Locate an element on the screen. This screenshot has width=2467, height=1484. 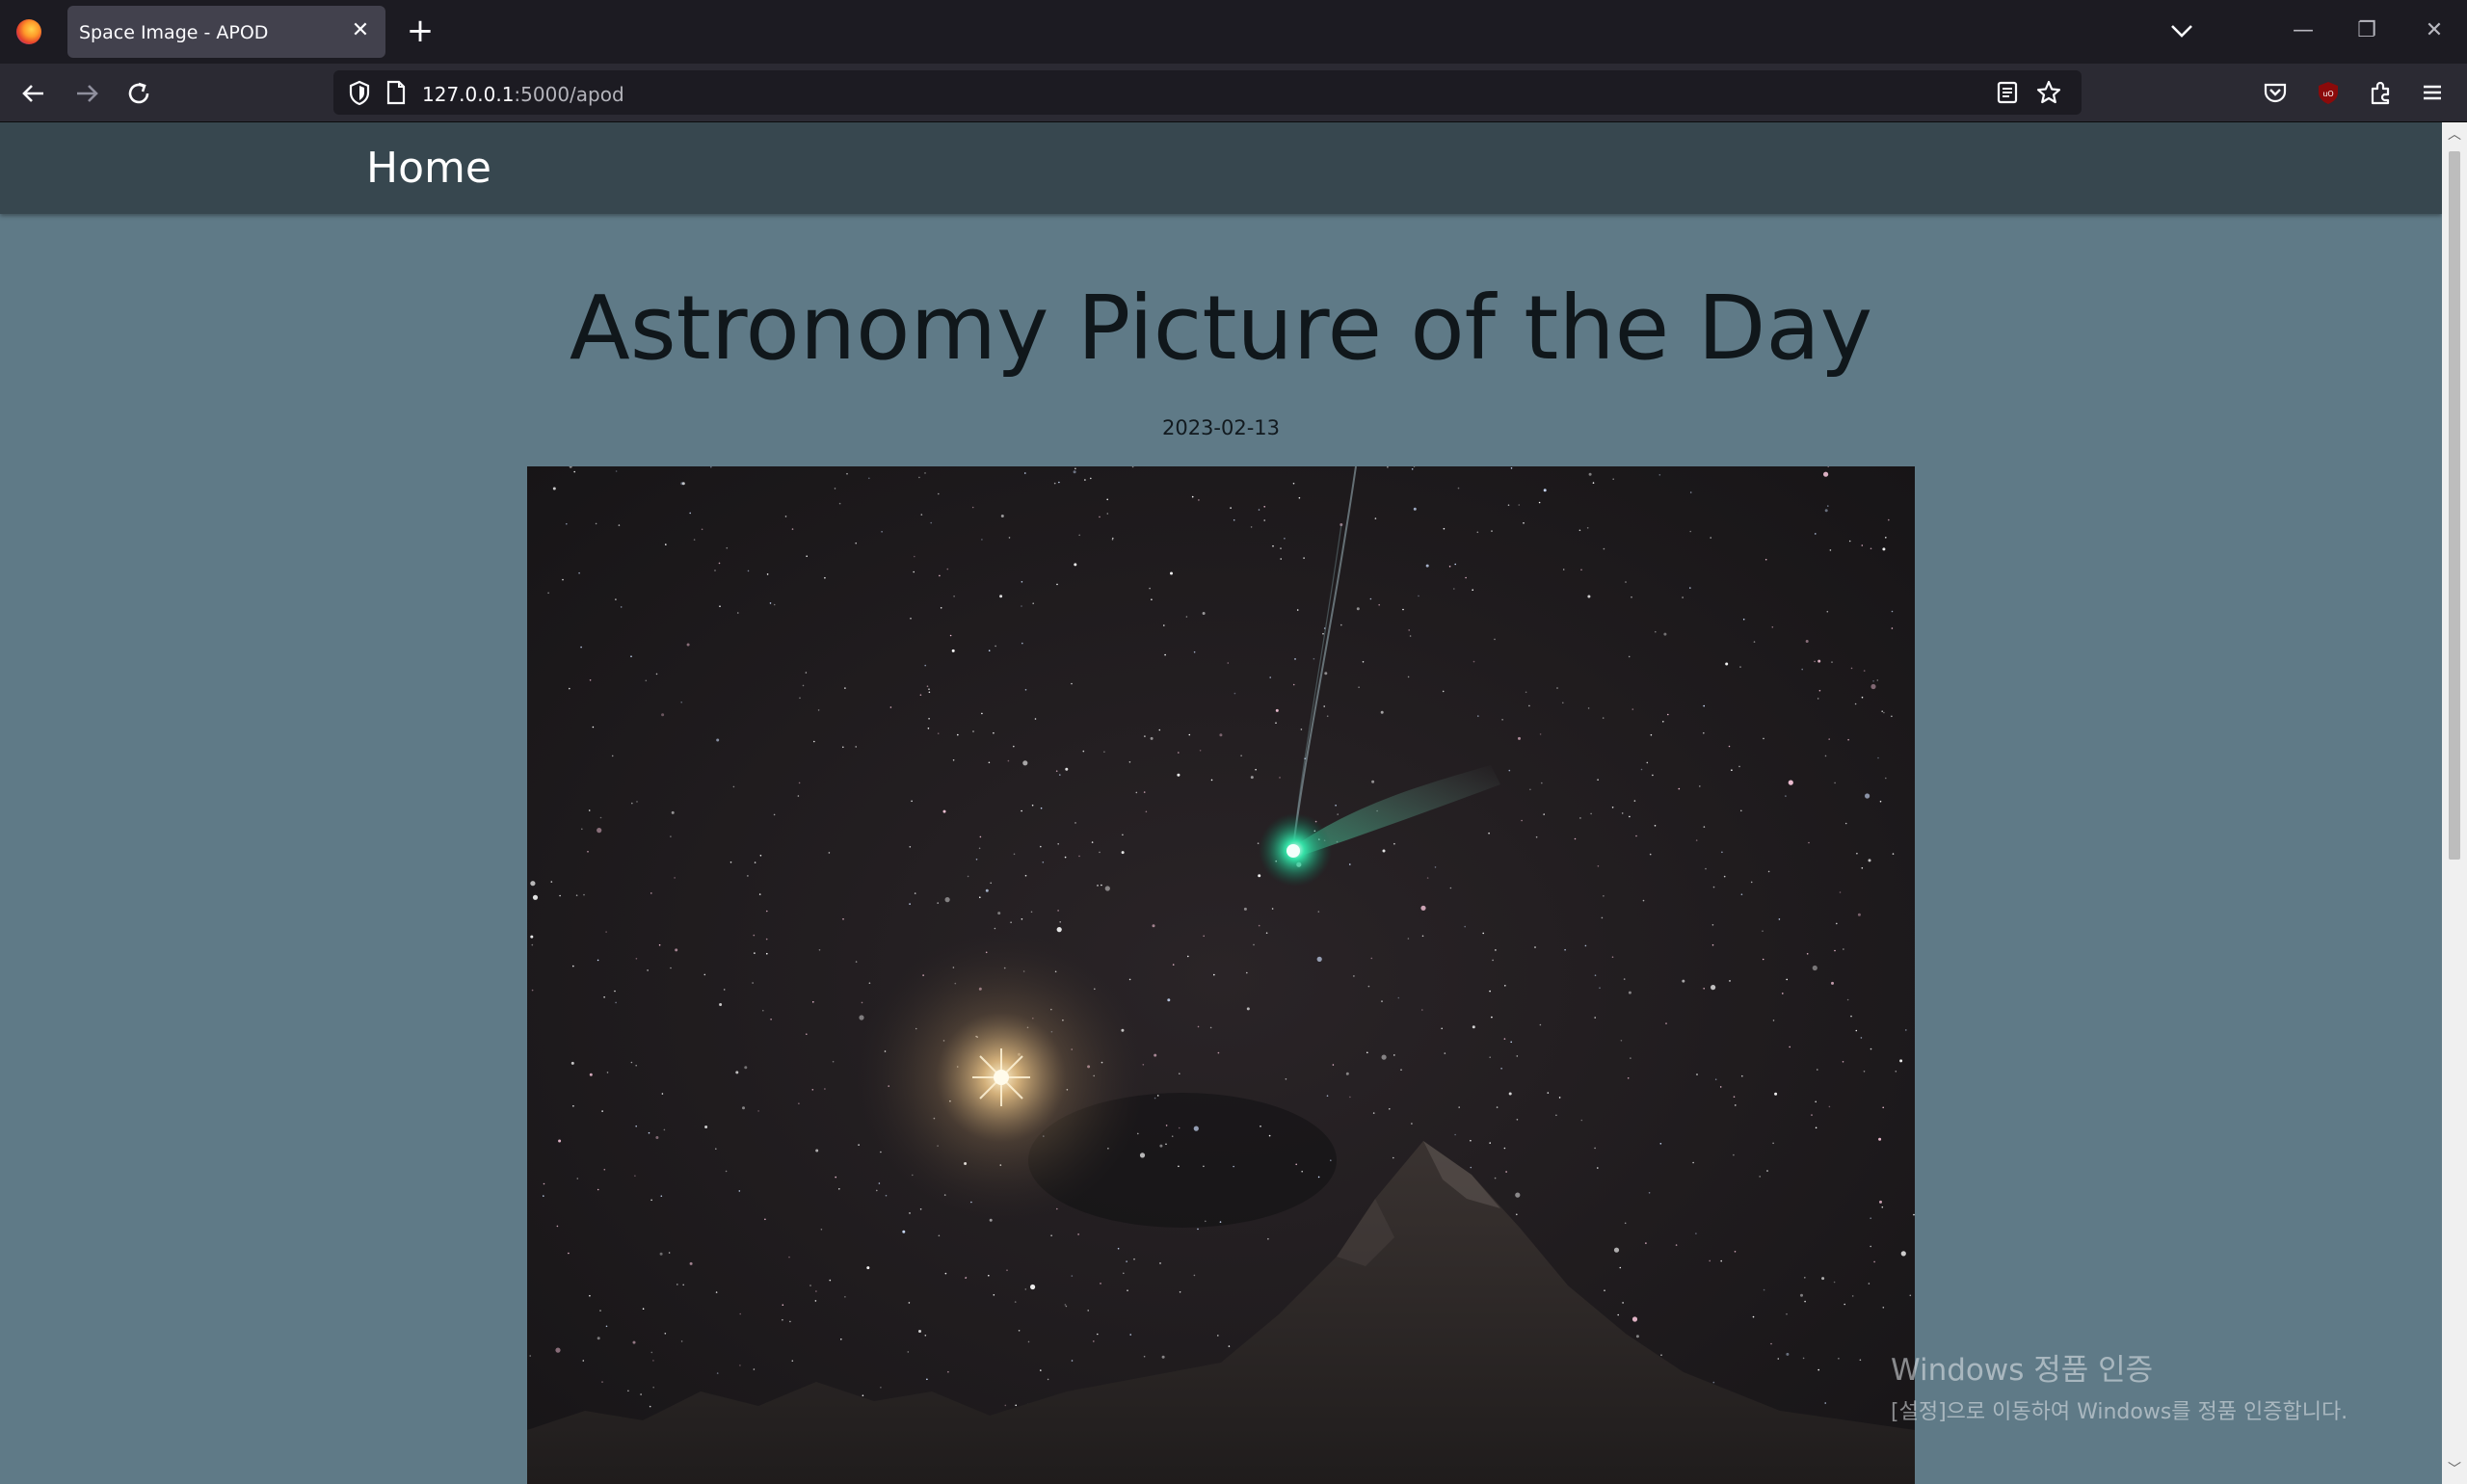
site-navbar: Home is located at coordinates (1221, 168).